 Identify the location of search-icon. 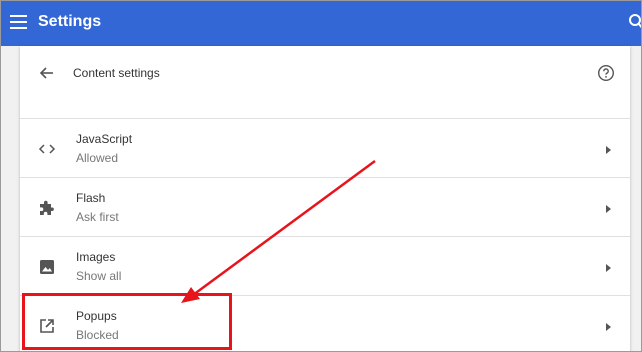
(635, 22).